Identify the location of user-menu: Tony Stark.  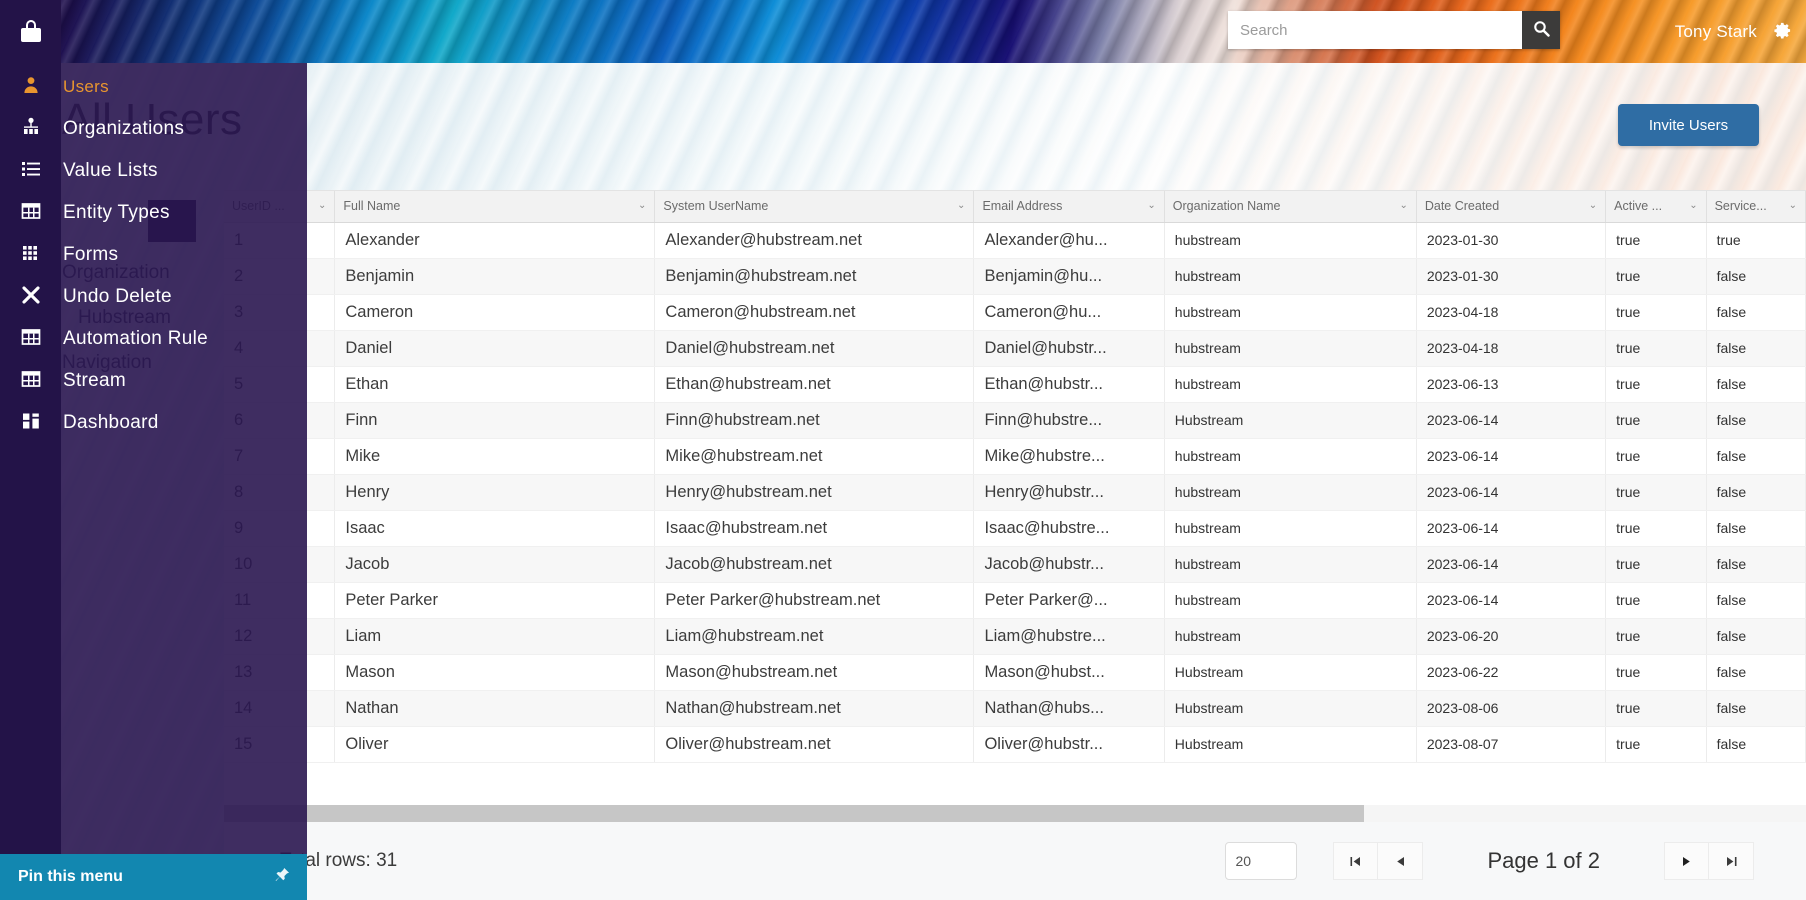
(1733, 31).